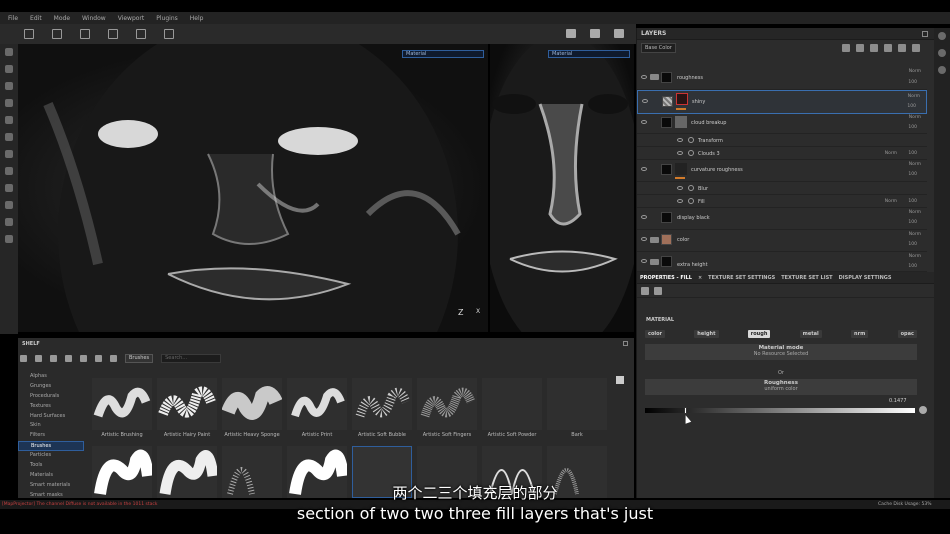 This screenshot has width=950, height=534. Describe the element at coordinates (9, 188) in the screenshot. I see `bake-tool-icon` at that location.